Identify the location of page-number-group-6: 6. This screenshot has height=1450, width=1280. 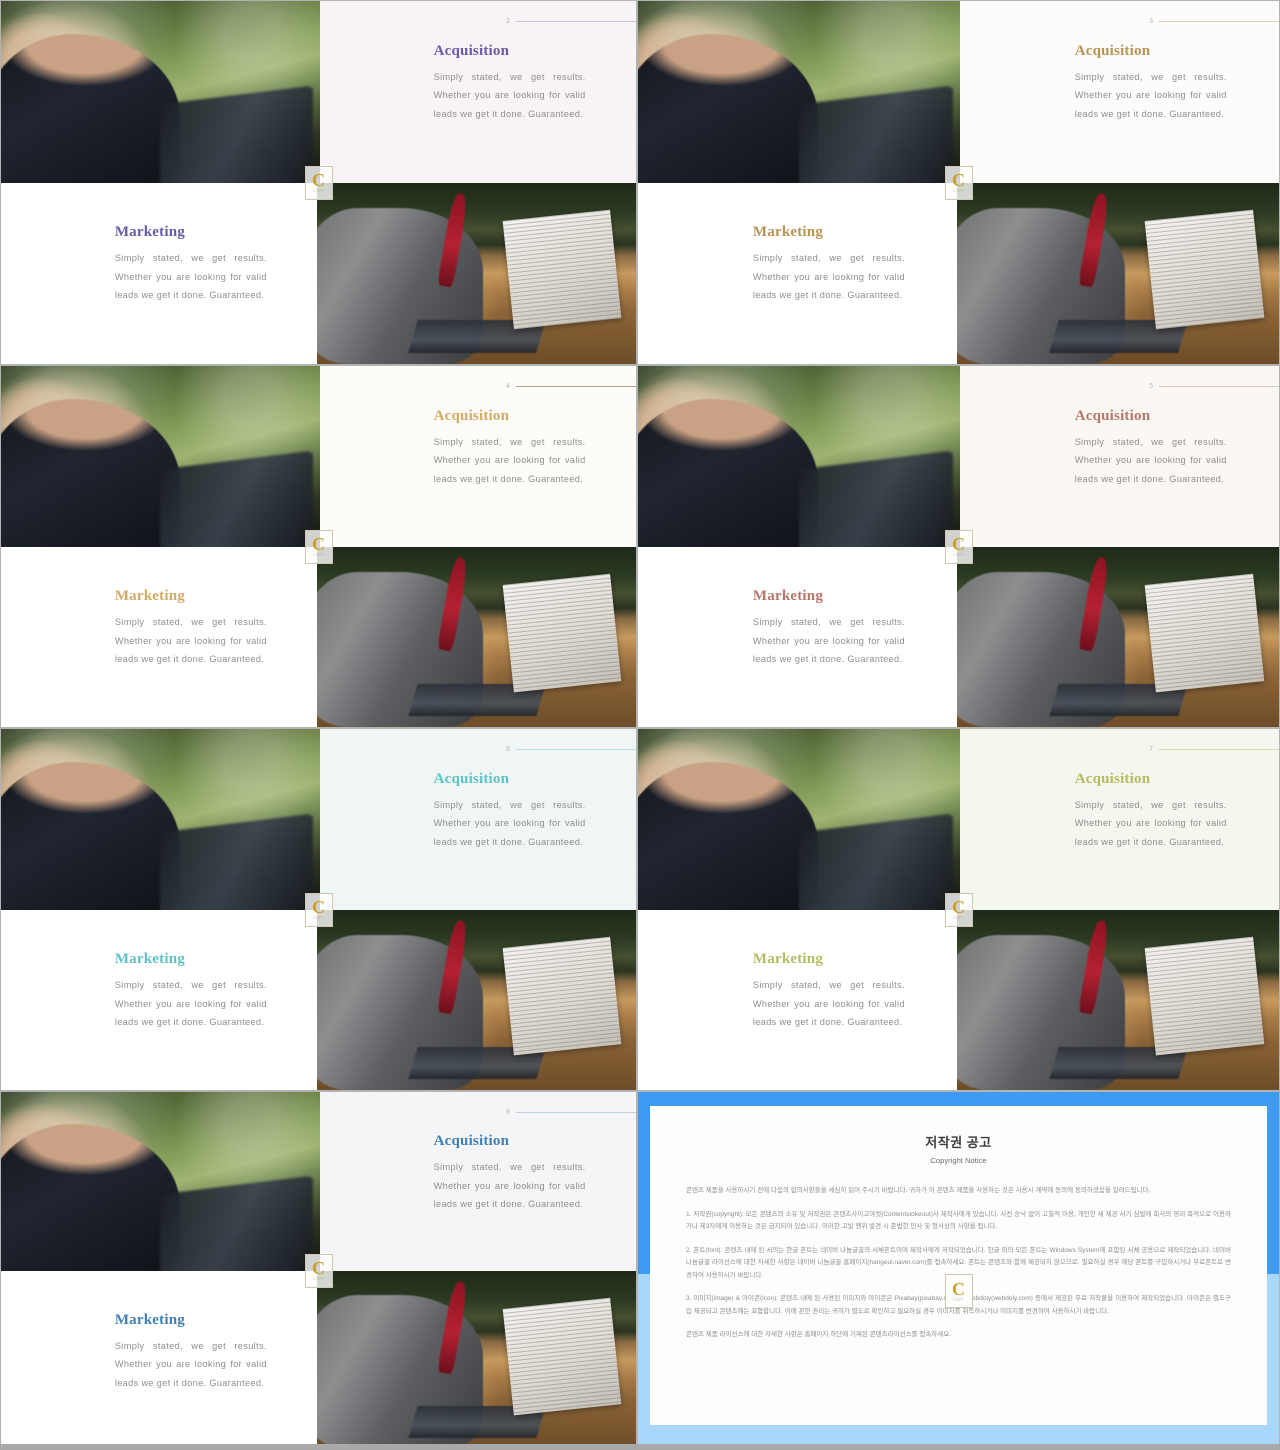
(478, 749).